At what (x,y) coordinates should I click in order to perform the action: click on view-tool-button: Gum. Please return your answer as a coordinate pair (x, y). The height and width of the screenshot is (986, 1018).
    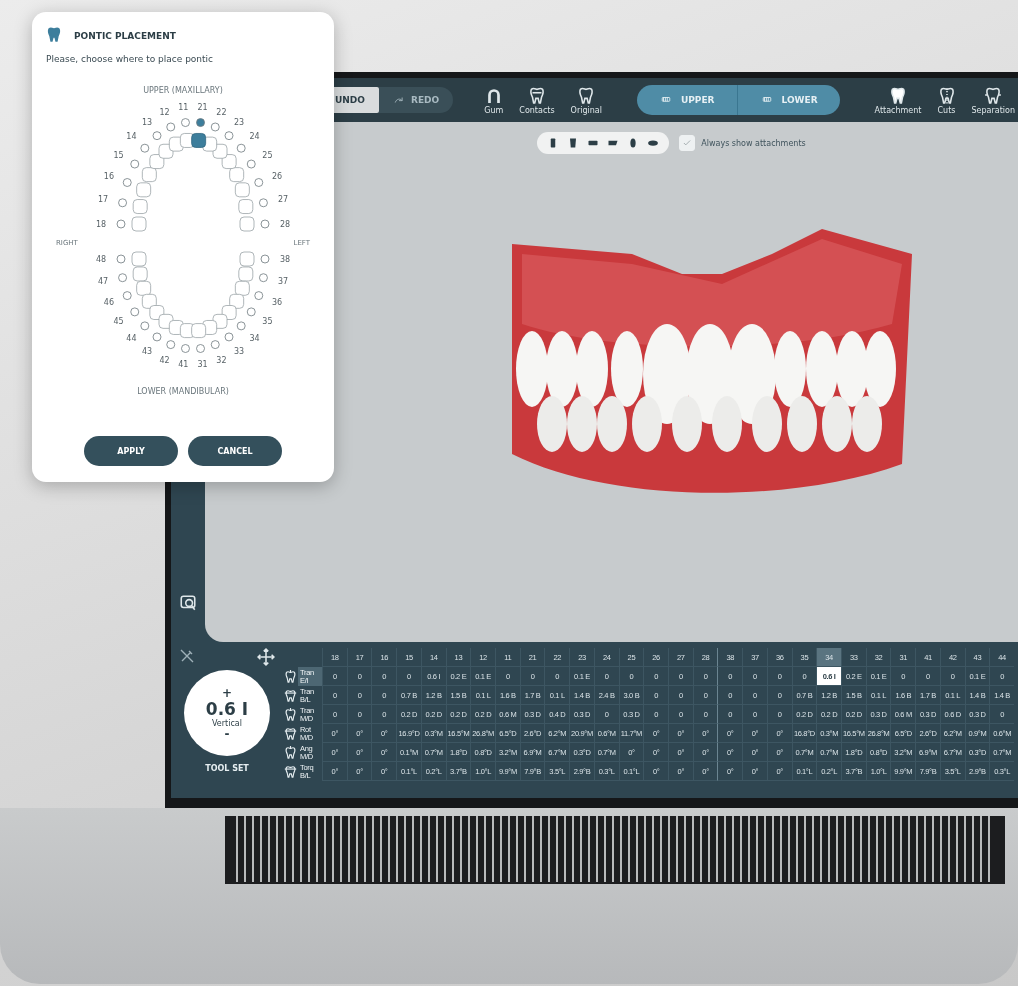
    Looking at the image, I should click on (494, 100).